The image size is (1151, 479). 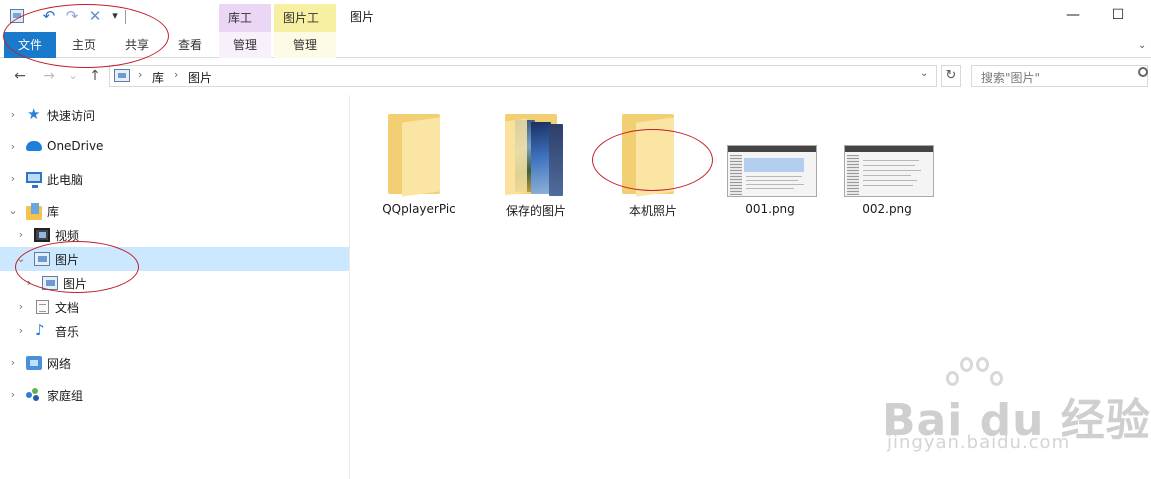 What do you see at coordinates (979, 442) in the screenshot?
I see `watermark-site: jingyan.baidu.com` at bounding box center [979, 442].